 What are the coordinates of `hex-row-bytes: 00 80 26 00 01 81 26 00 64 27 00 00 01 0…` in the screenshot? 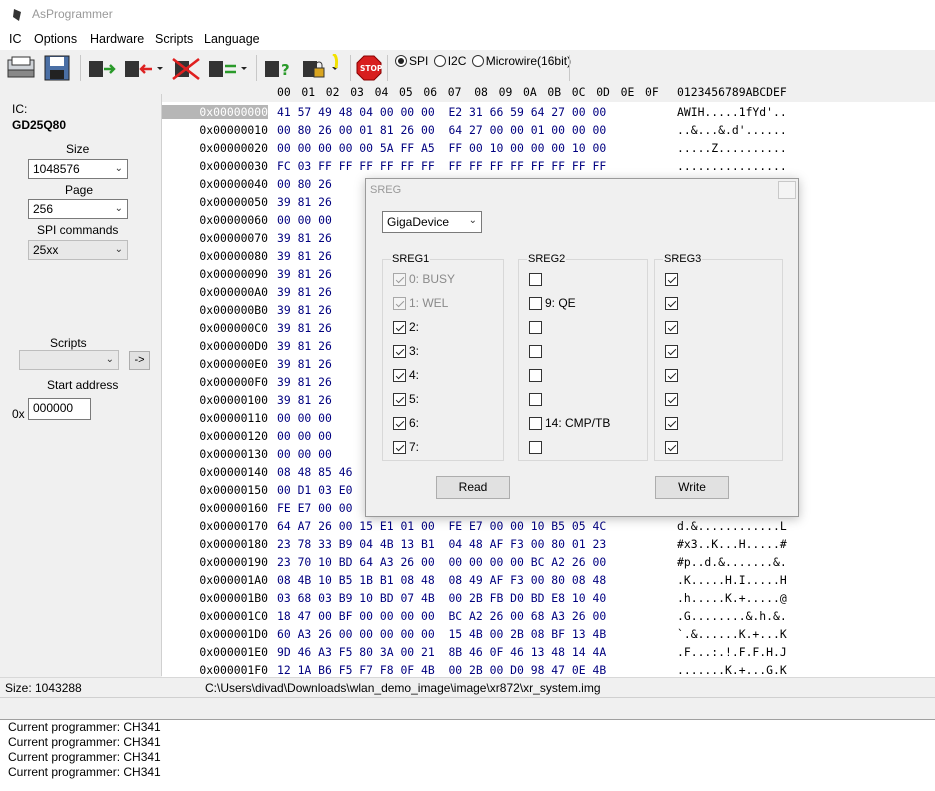 It's located at (441, 130).